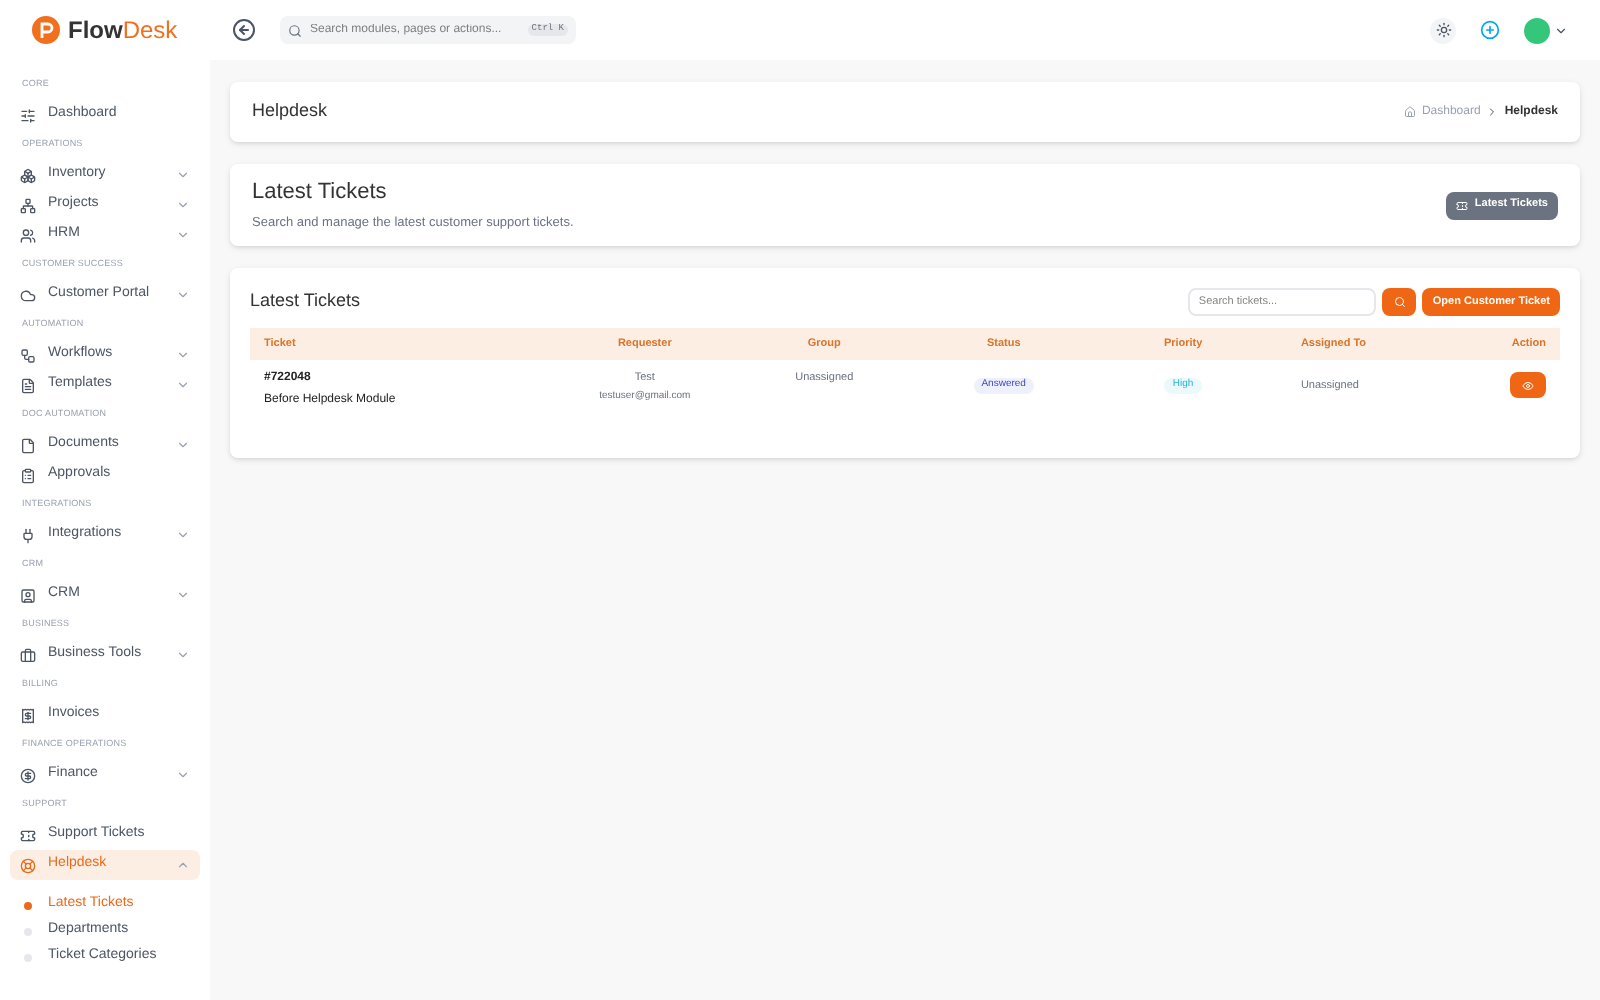 This screenshot has height=1000, width=1600. I want to click on sun-icon, so click(1443, 30).